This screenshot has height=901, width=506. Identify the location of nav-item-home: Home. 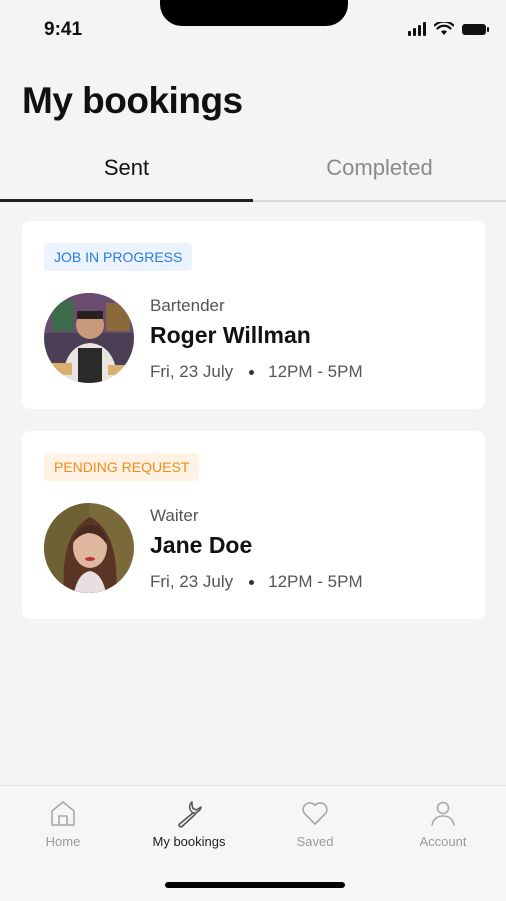
(63, 833).